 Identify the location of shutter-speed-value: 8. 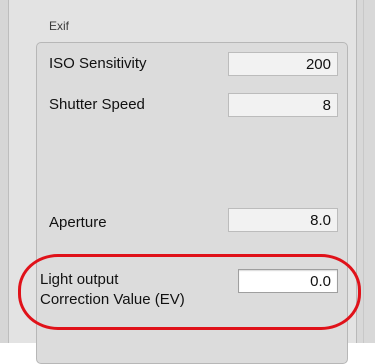
(283, 105).